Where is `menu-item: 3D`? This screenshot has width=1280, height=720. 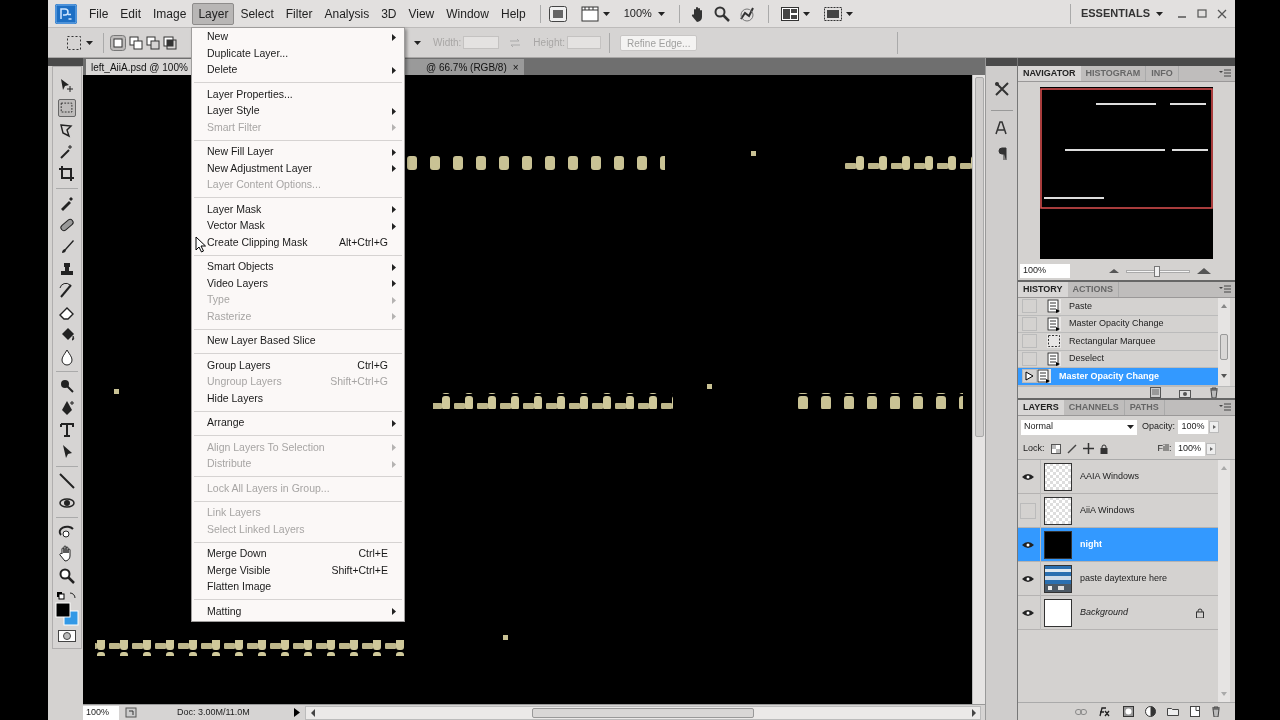 menu-item: 3D is located at coordinates (389, 13).